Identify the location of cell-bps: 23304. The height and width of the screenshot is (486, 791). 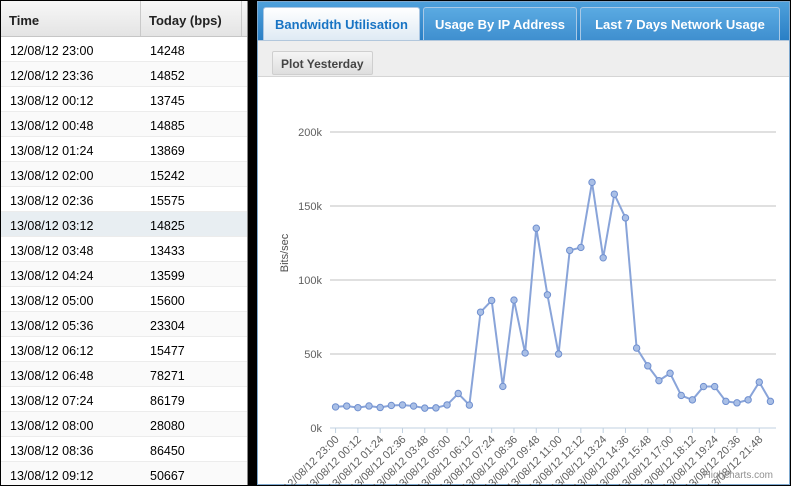
(167, 326).